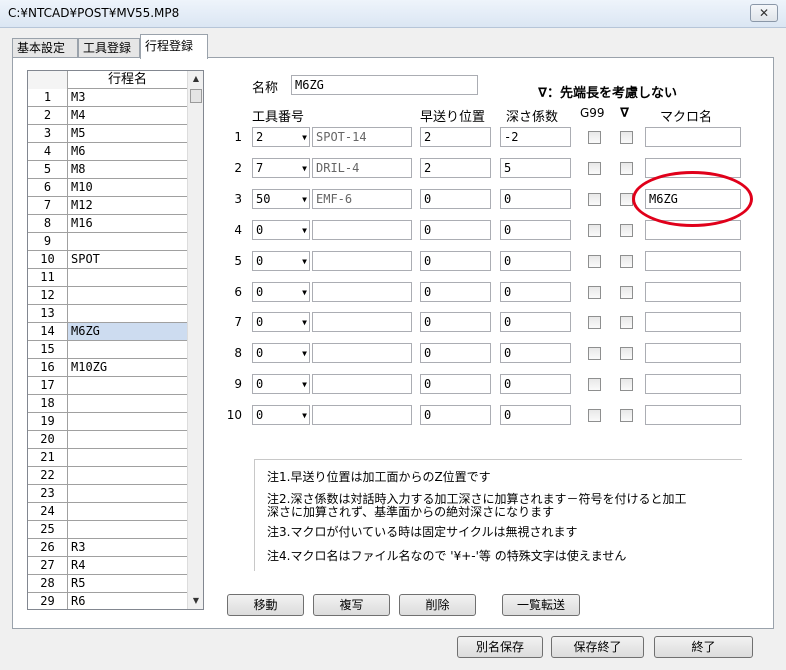 This screenshot has height=670, width=786. Describe the element at coordinates (351, 605) in the screenshot. I see `copy-button: 複写` at that location.